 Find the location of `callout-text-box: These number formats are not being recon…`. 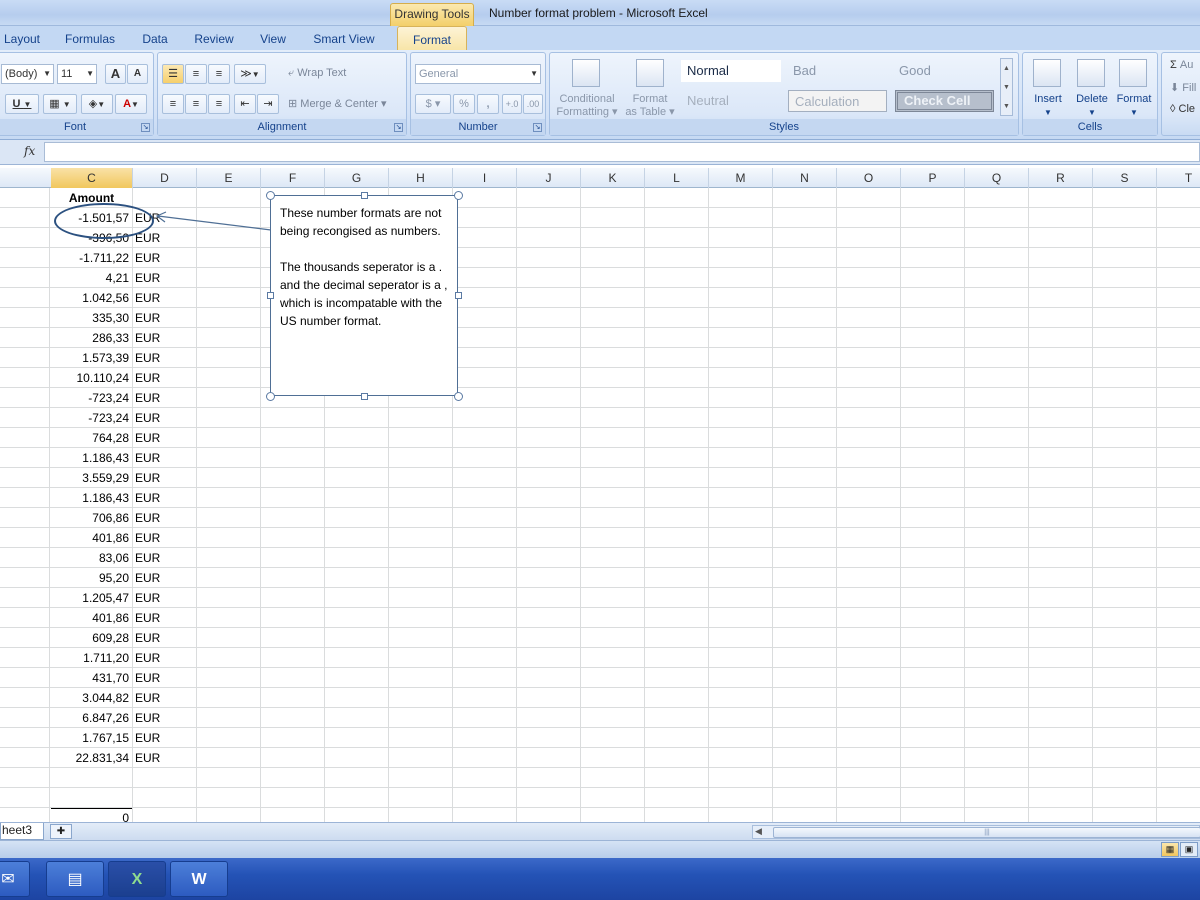

callout-text-box: These number formats are not being recon… is located at coordinates (364, 295).